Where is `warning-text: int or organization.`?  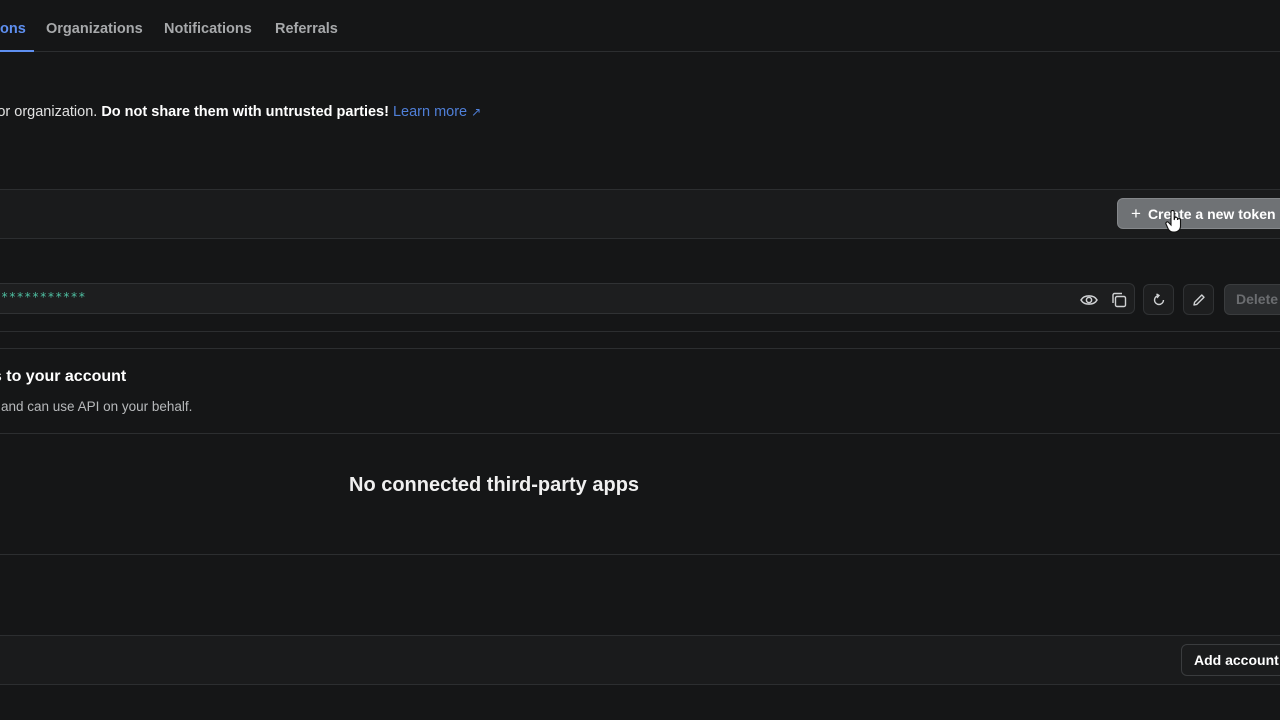 warning-text: int or organization. is located at coordinates (49, 112).